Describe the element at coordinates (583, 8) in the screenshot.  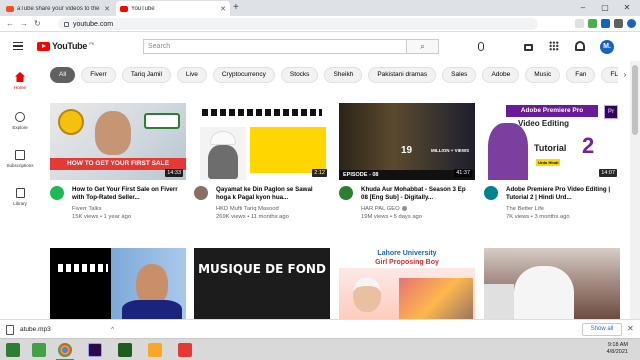
I see `minimize-button: –` at that location.